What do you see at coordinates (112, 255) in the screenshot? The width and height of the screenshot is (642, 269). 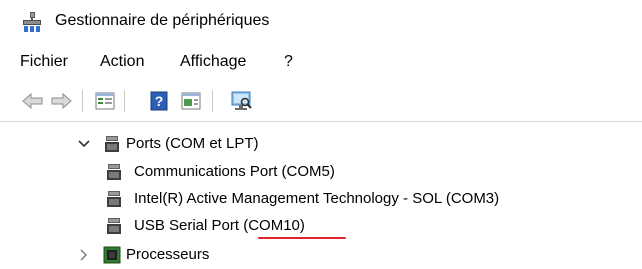 I see `processor-chip-icon` at bounding box center [112, 255].